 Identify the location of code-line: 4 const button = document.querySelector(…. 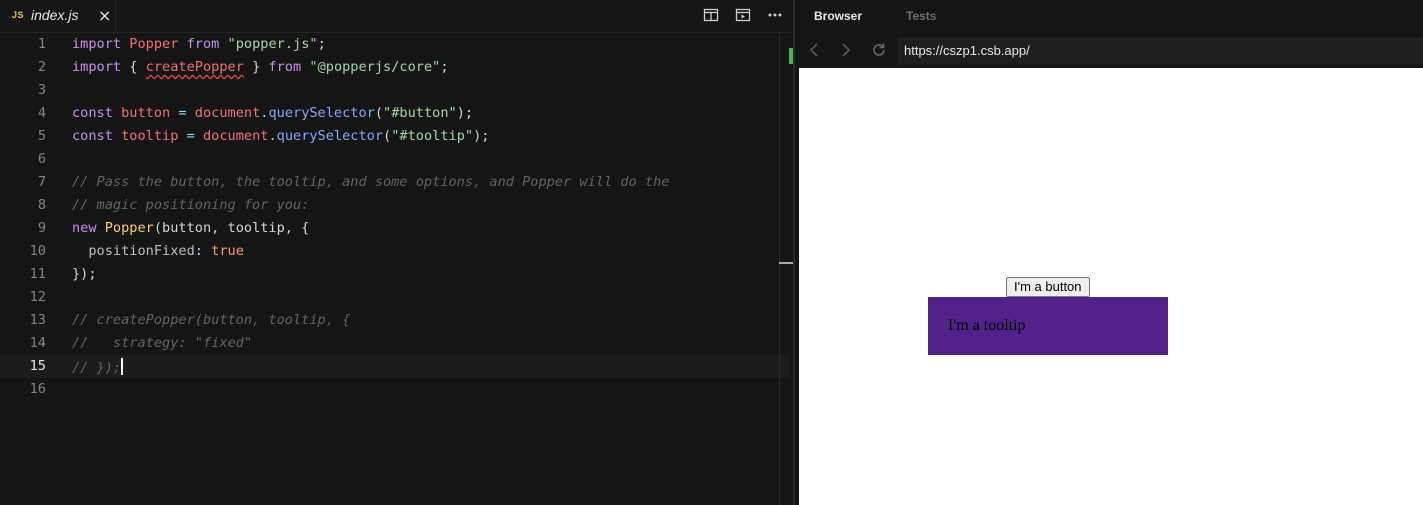
(395, 113).